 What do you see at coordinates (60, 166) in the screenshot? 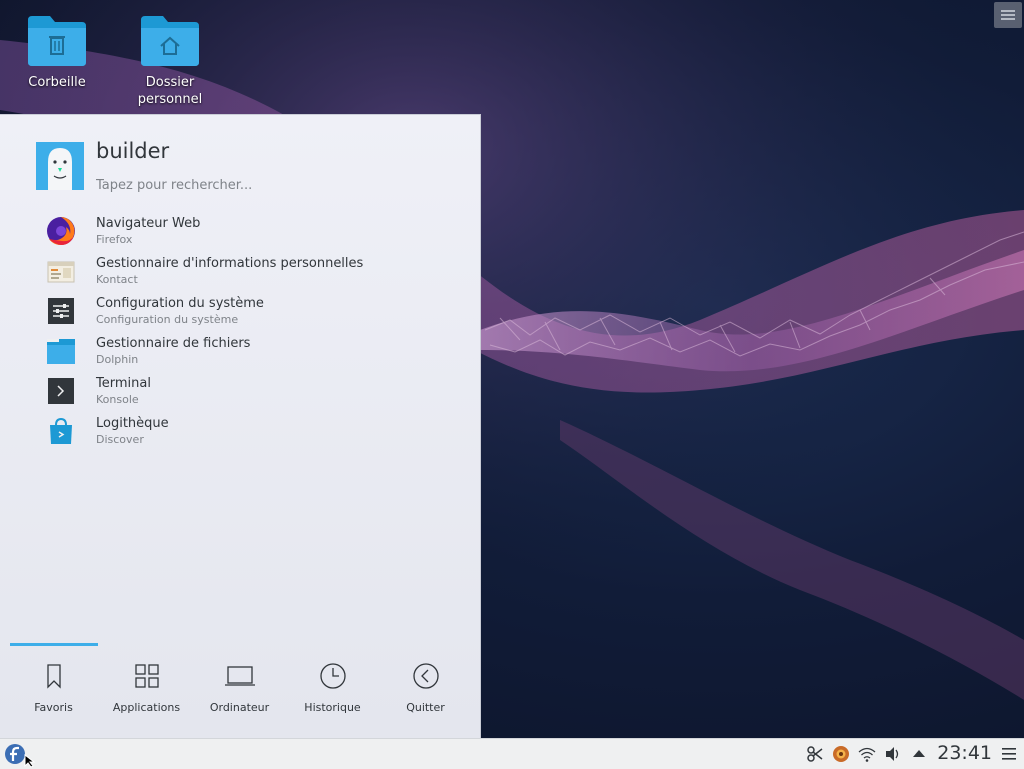
I see `user-avatar` at bounding box center [60, 166].